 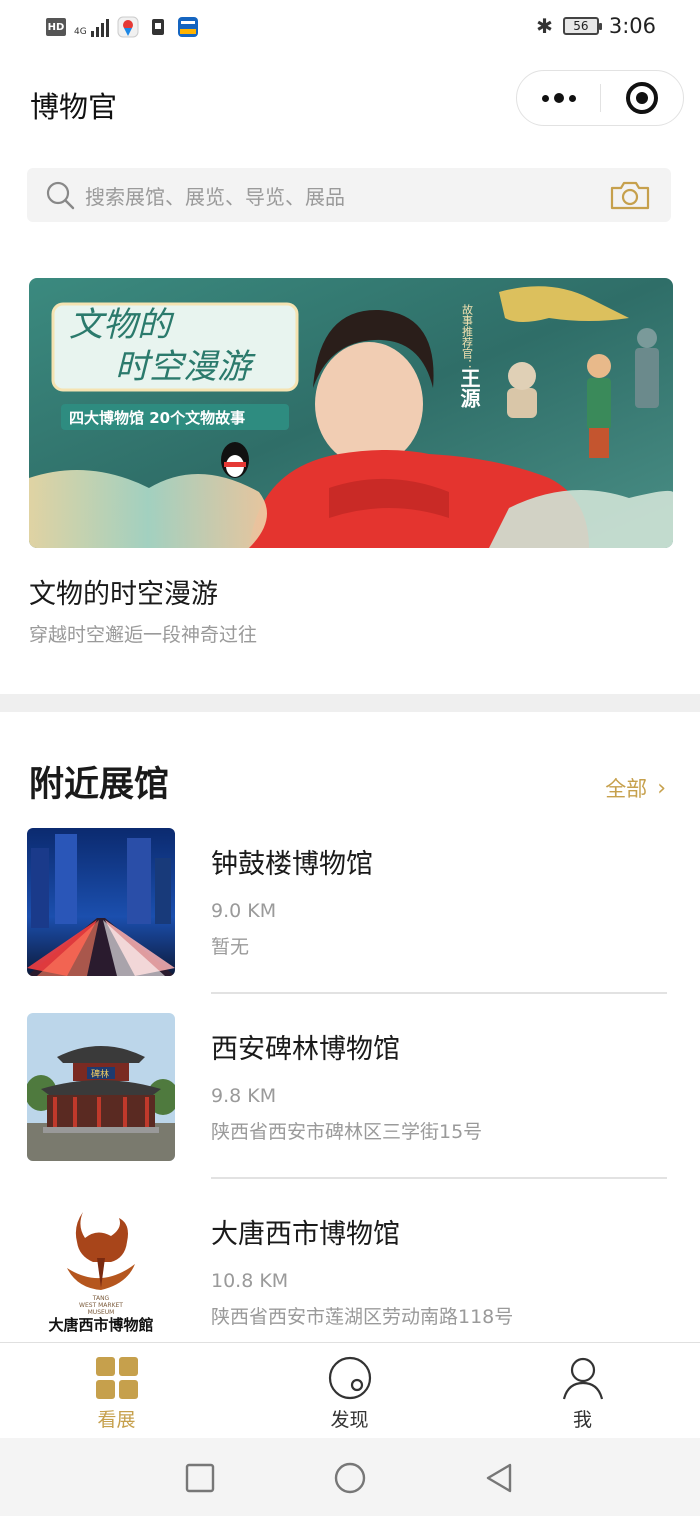 What do you see at coordinates (349, 195) in the screenshot?
I see `search-bar: 搜索展馆、展览、导览、展品` at bounding box center [349, 195].